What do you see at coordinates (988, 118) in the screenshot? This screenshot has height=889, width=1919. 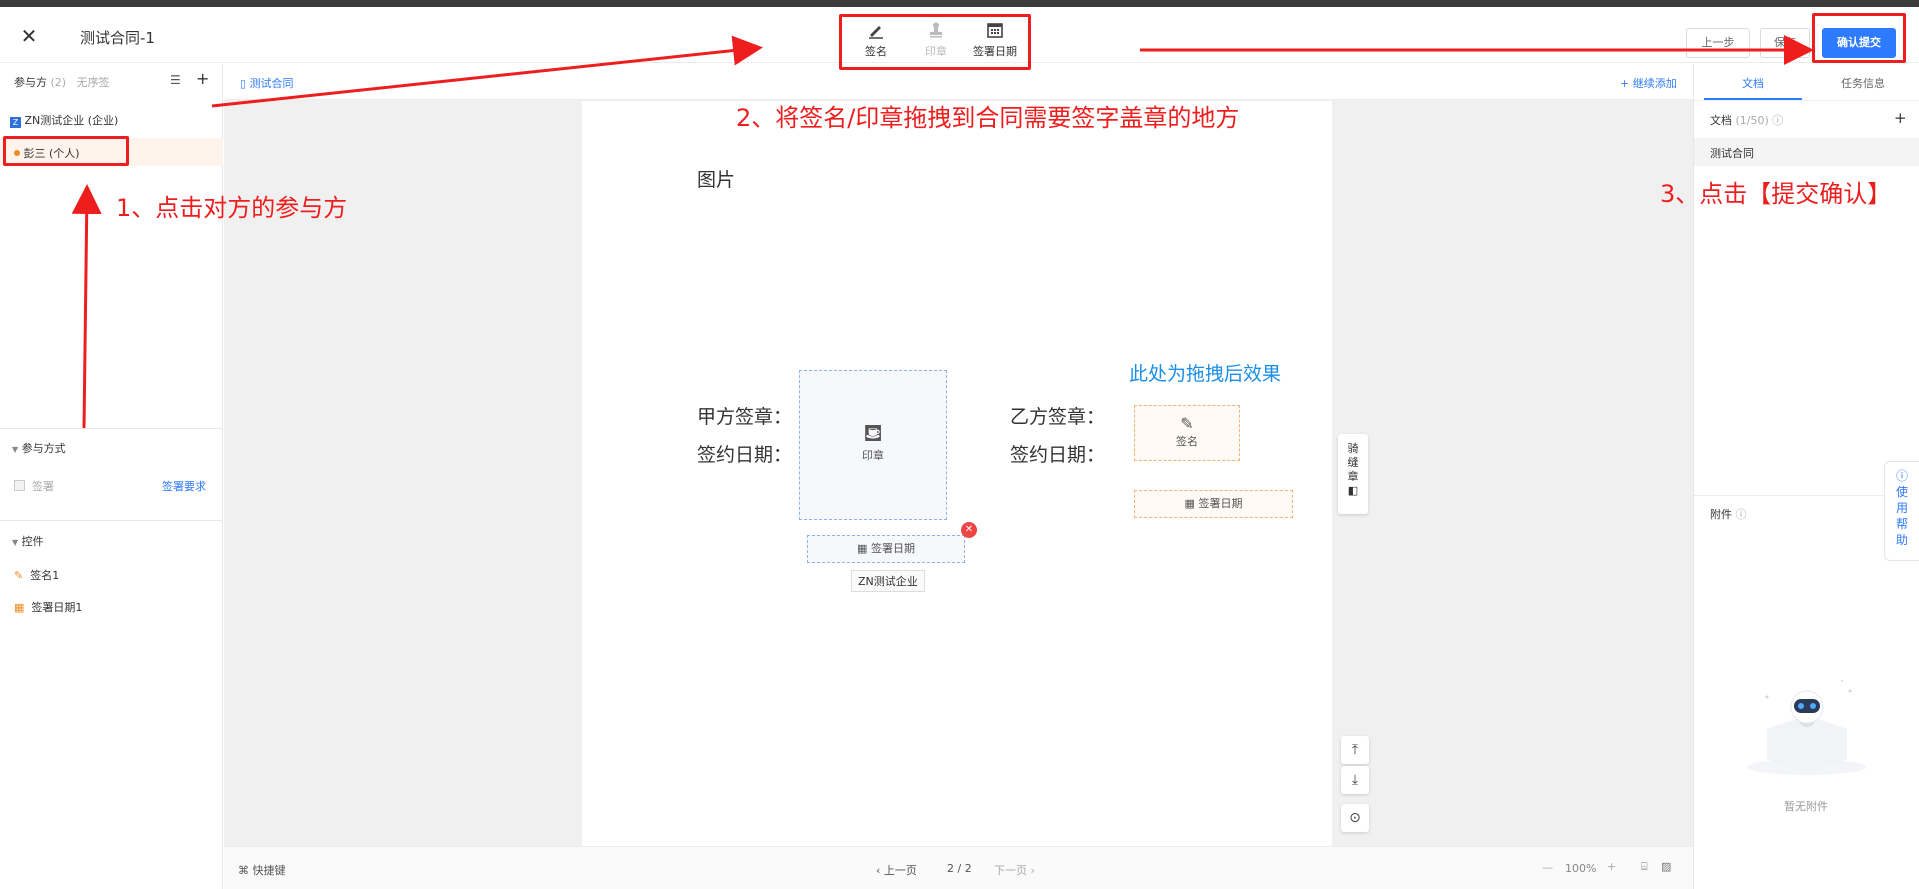 I see `annotation-step2: 2、将签名/印章拖拽到合同需要签字盖章的地方` at bounding box center [988, 118].